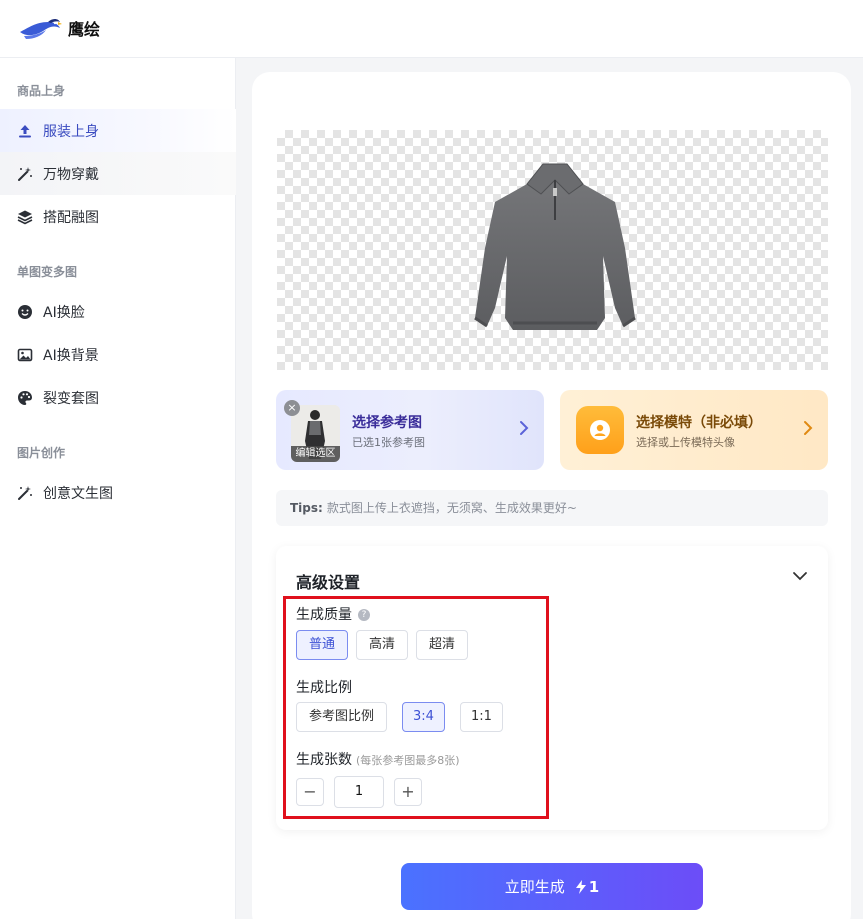 Image resolution: width=863 pixels, height=919 pixels. What do you see at coordinates (25, 217) in the screenshot?
I see `layers-icon` at bounding box center [25, 217].